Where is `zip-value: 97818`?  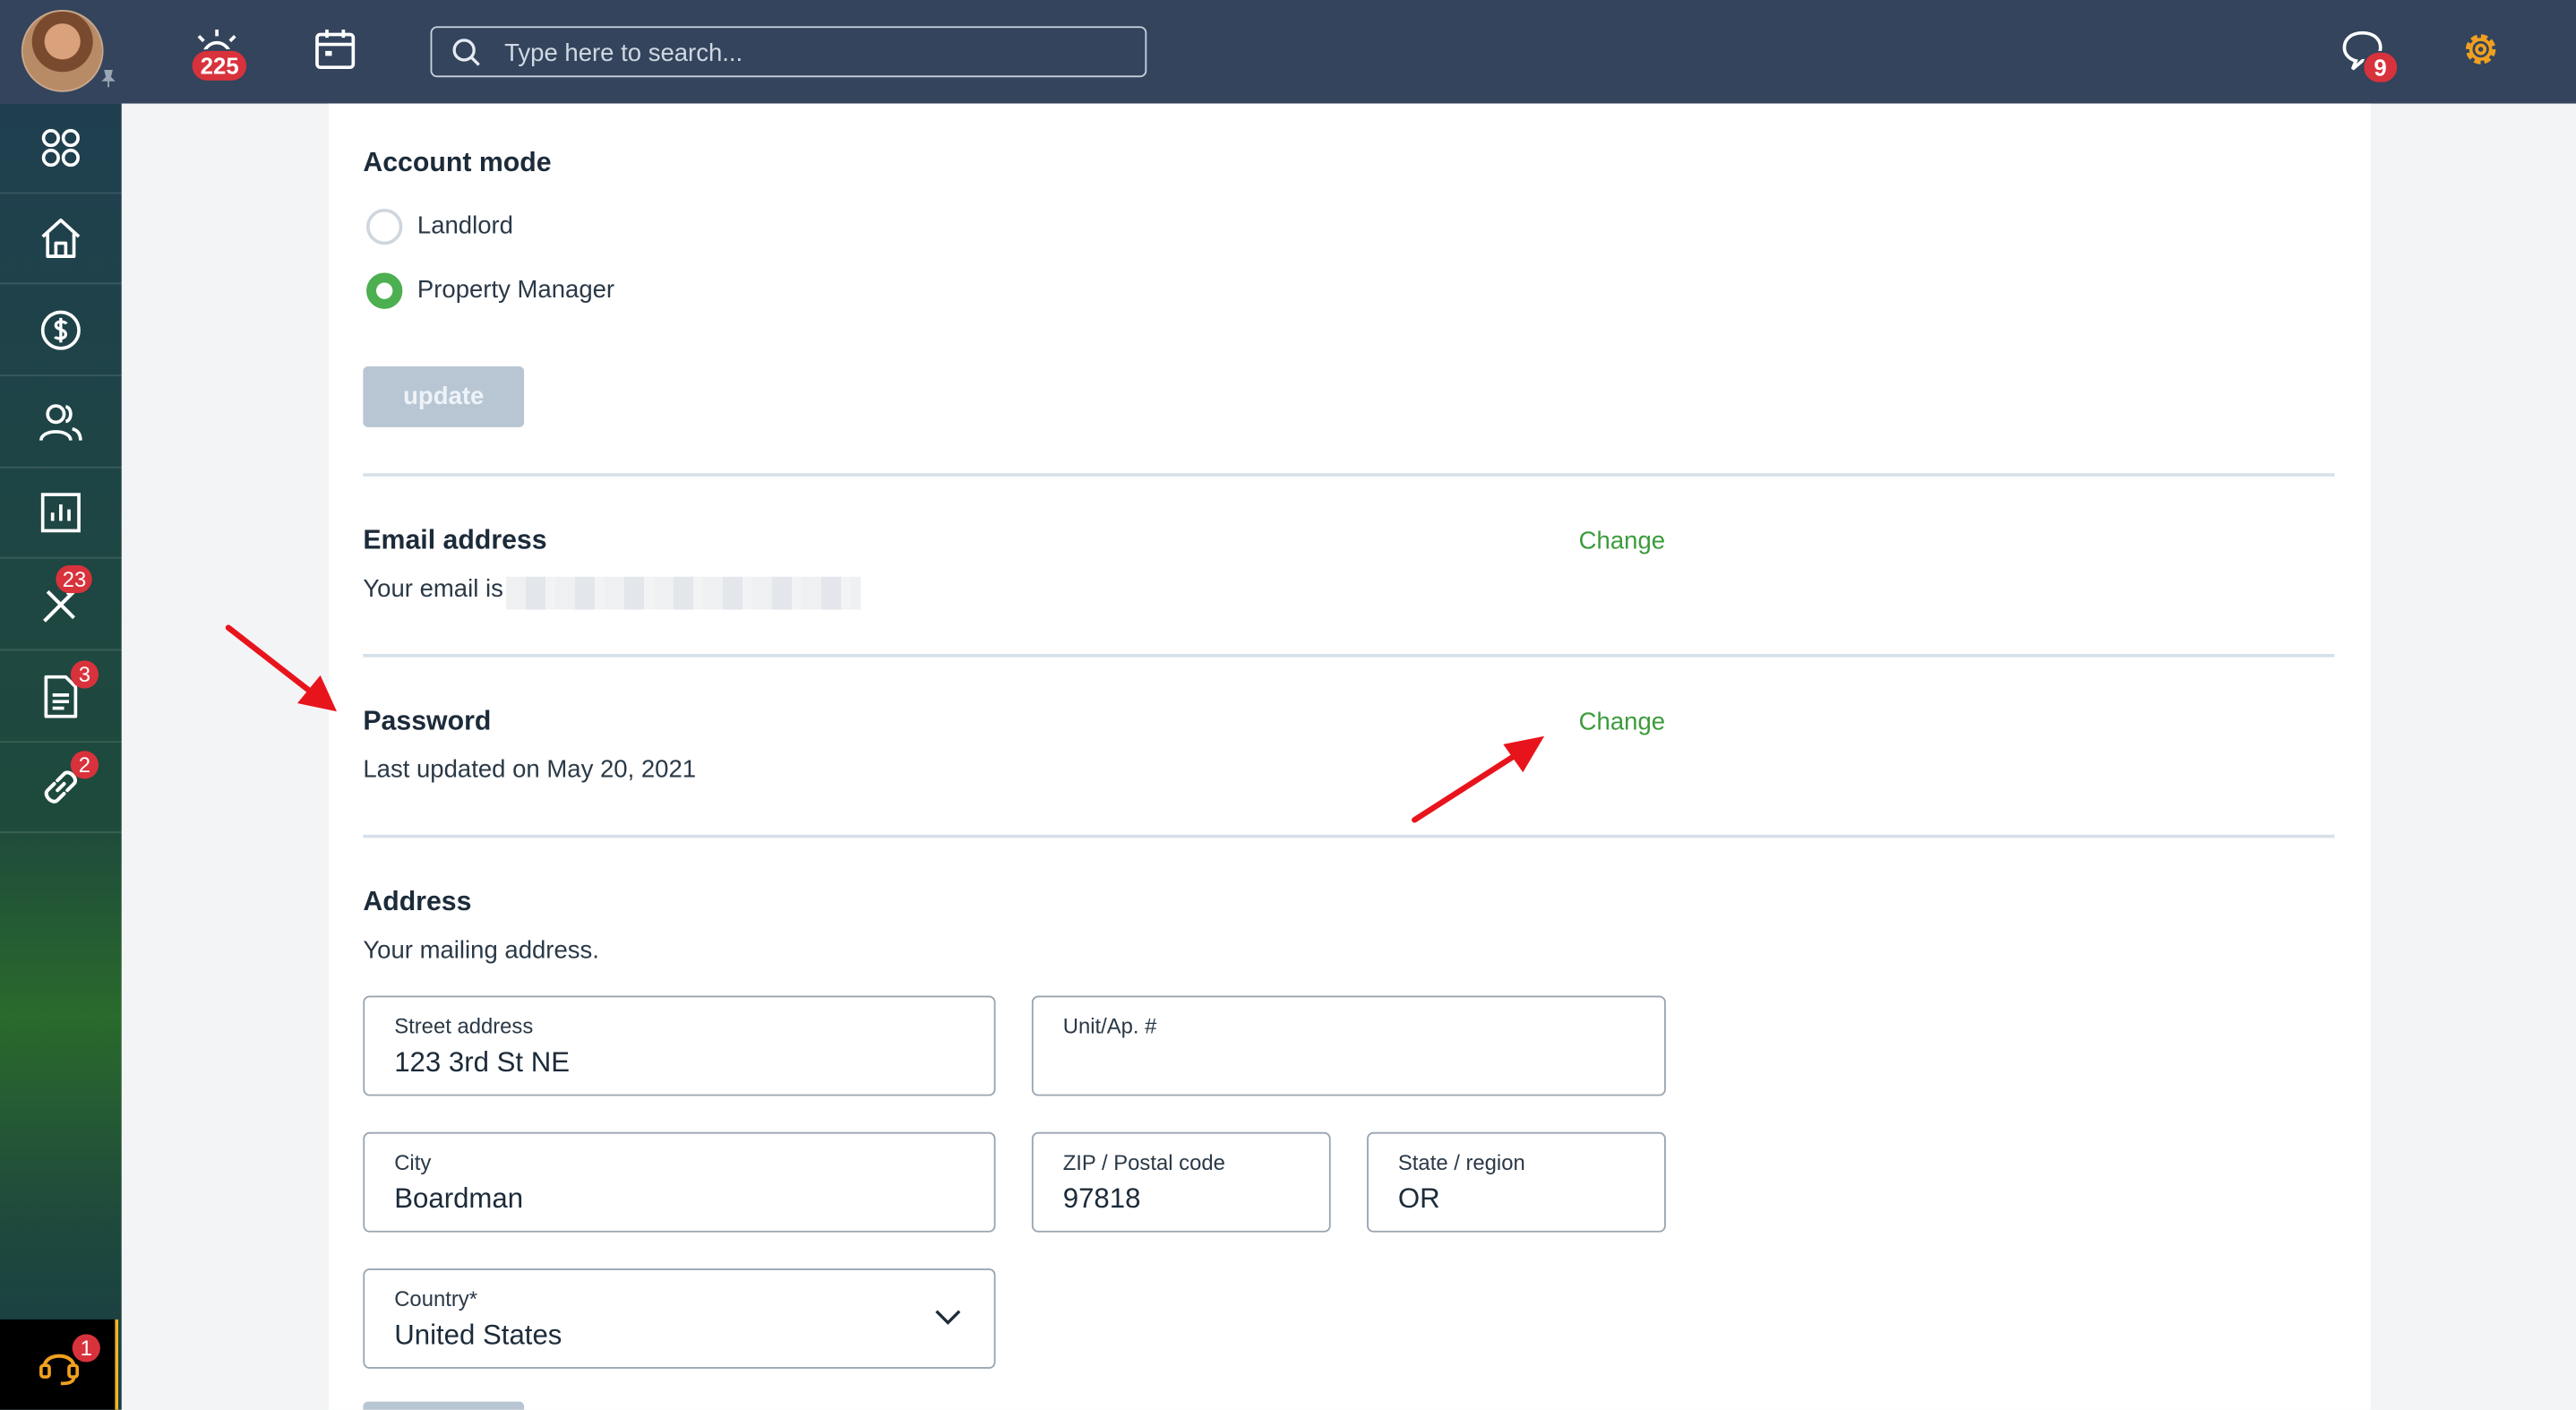 zip-value: 97818 is located at coordinates (1102, 1200).